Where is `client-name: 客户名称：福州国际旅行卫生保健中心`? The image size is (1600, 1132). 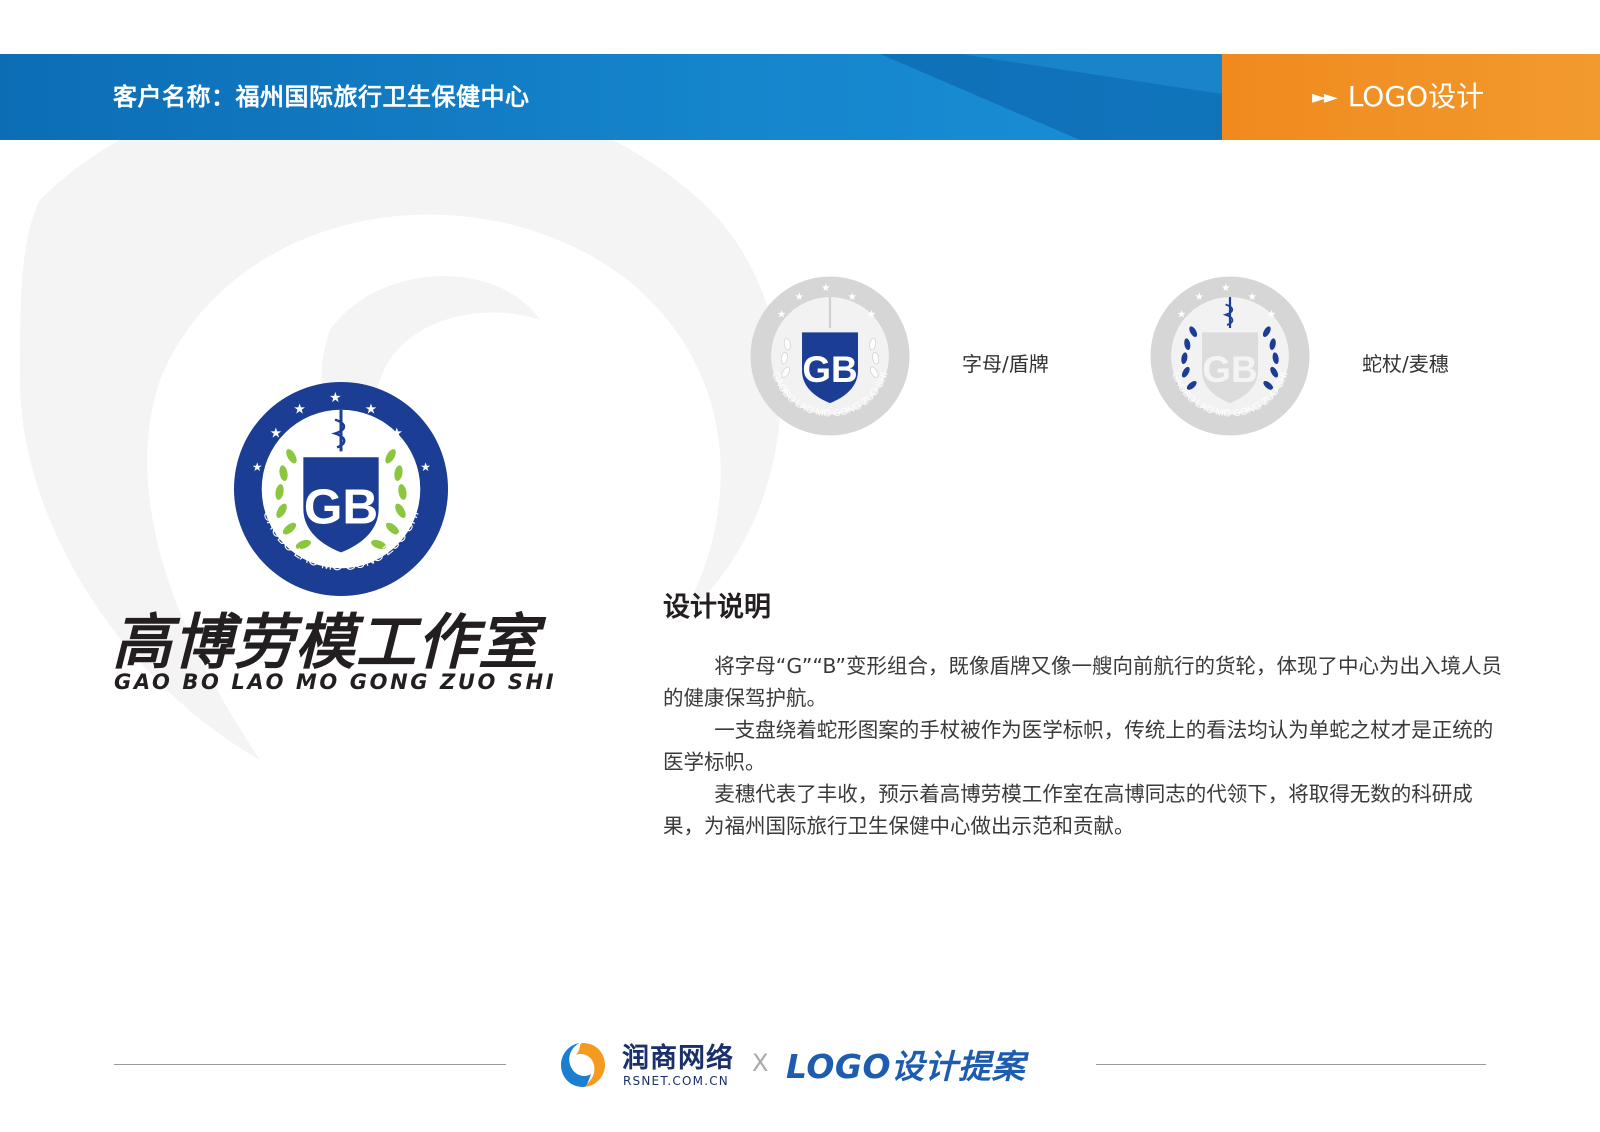
client-name: 客户名称：福州国际旅行卫生保健中心 is located at coordinates (321, 97).